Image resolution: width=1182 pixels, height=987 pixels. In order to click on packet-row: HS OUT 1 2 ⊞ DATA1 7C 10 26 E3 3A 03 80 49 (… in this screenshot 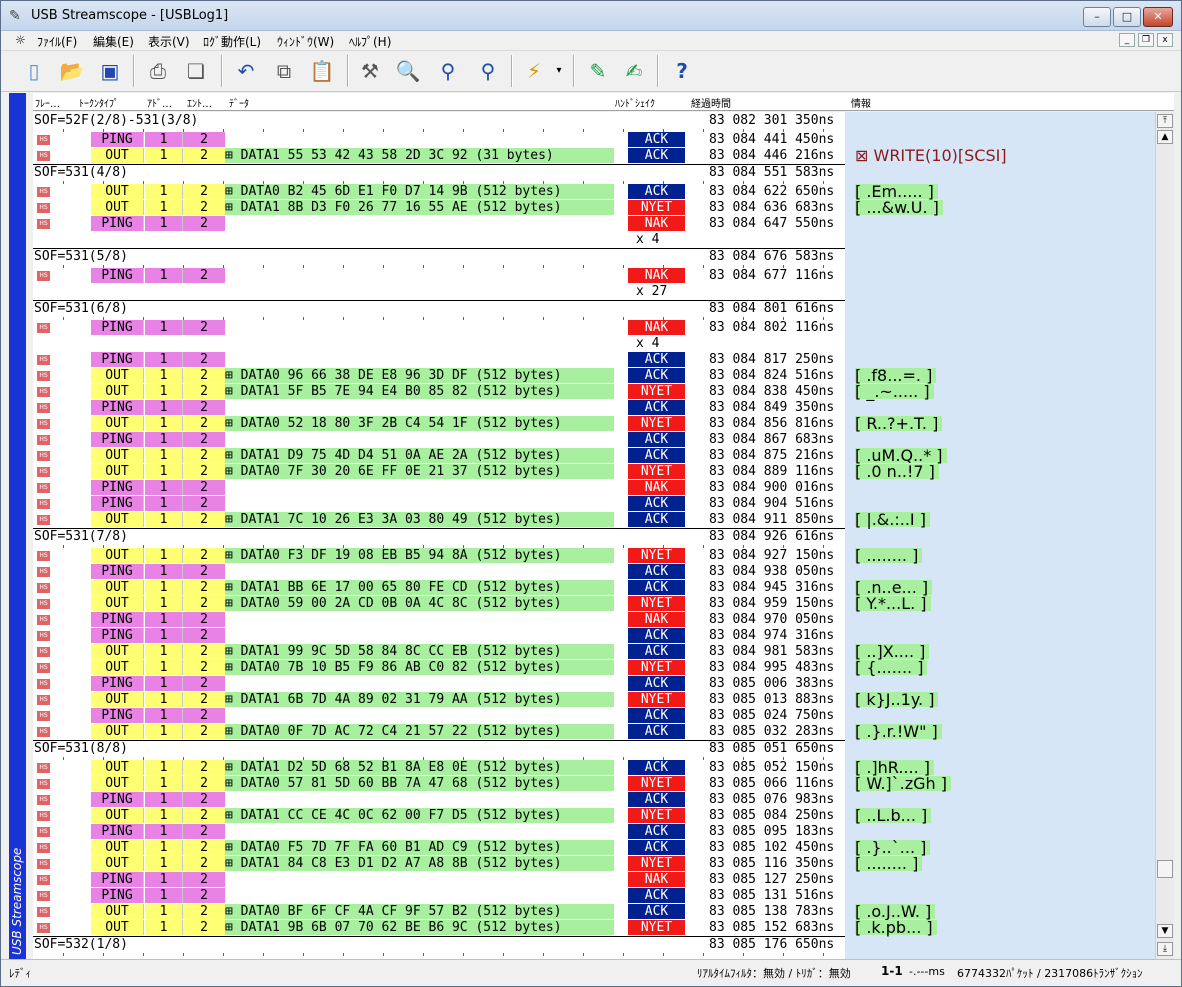, I will do `click(439, 520)`.